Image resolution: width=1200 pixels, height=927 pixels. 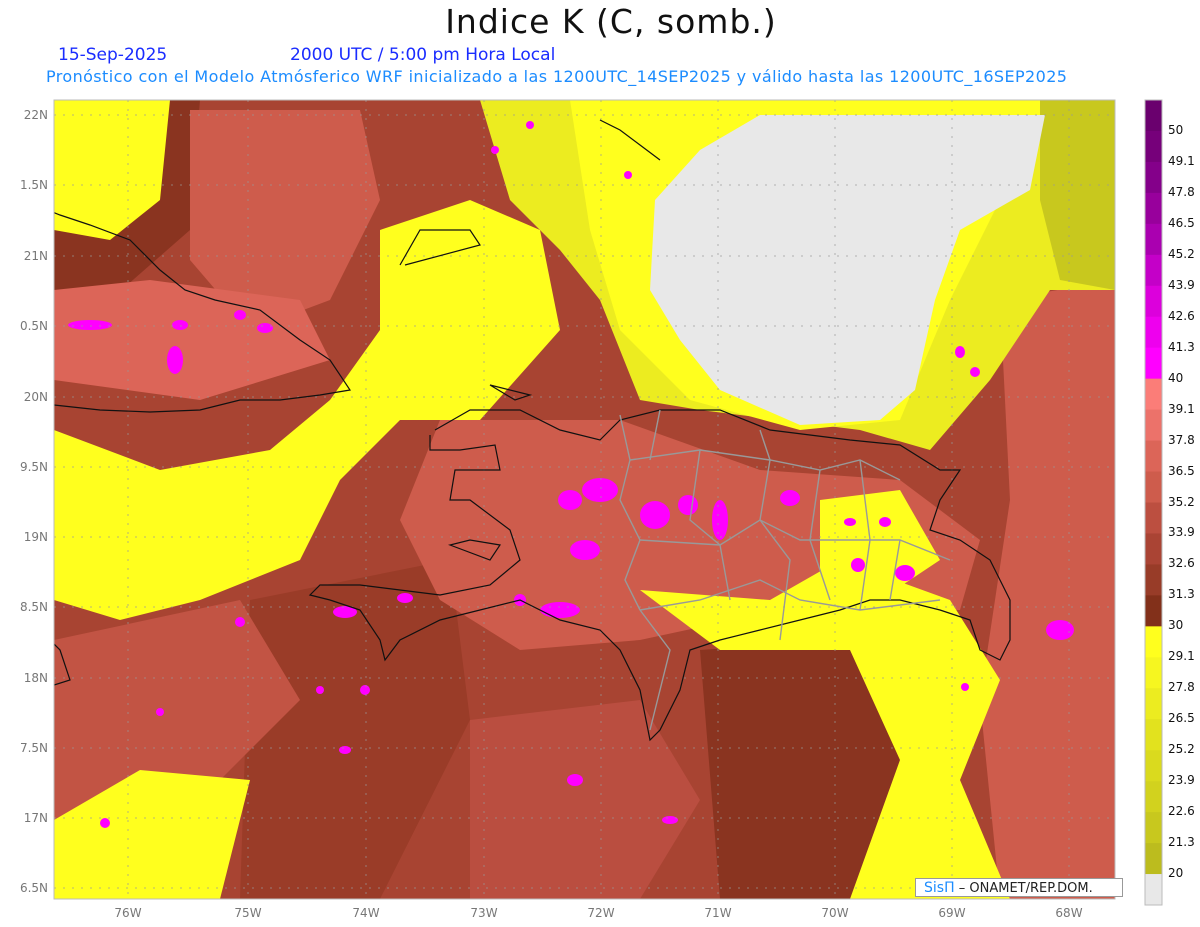 What do you see at coordinates (1181, 315) in the screenshot?
I see `colorbar-label: 42.6` at bounding box center [1181, 315].